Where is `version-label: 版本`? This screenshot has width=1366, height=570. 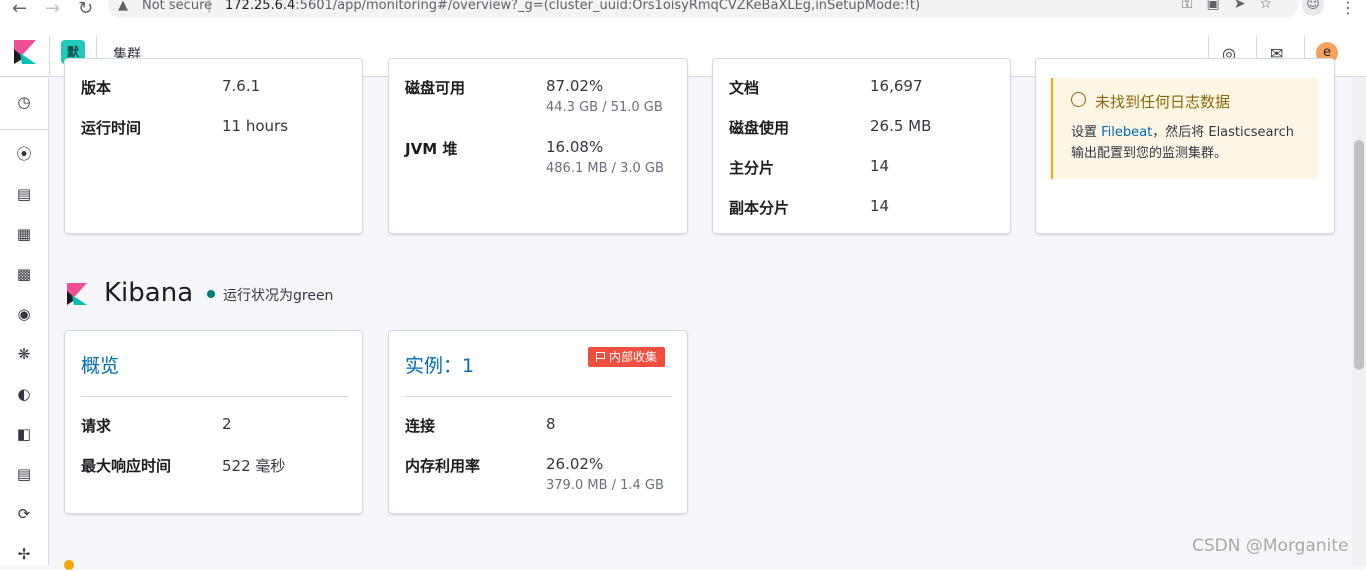
version-label: 版本 is located at coordinates (96, 88).